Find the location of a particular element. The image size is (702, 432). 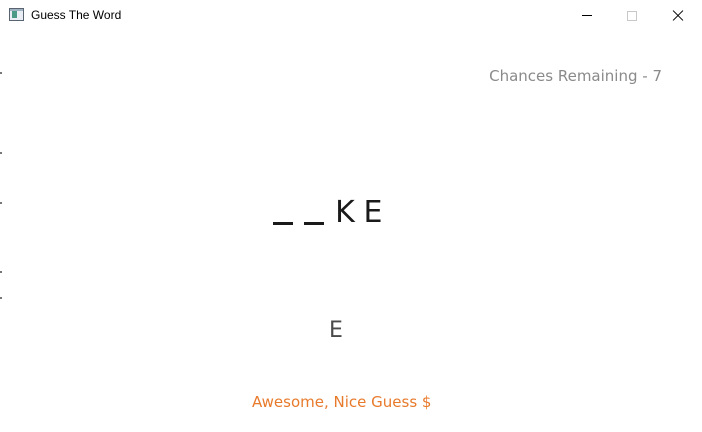

chances-remaining-label: Chances Remaining - 7 is located at coordinates (575, 76).